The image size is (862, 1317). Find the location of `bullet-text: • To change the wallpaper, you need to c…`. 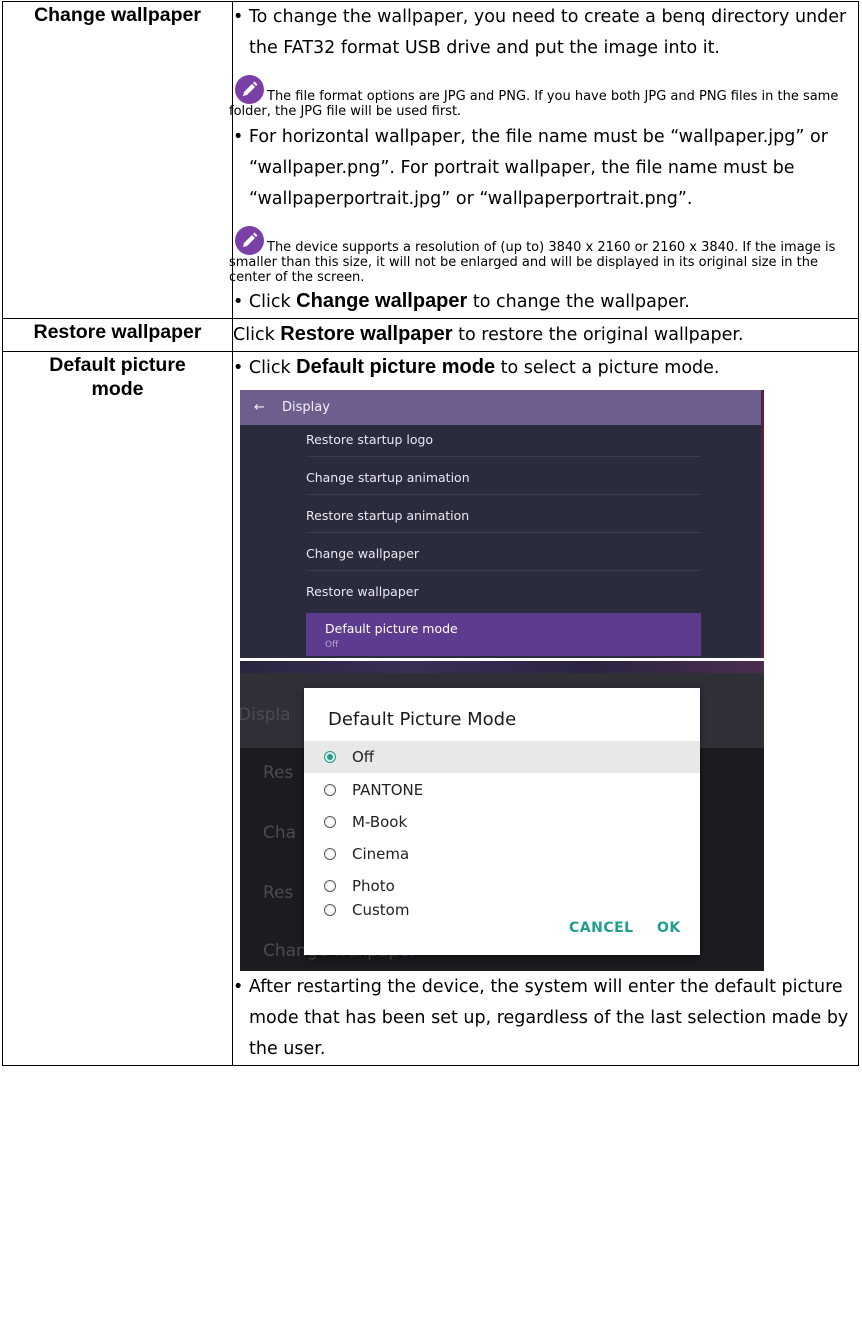

bullet-text: • To change the wallpaper, you need to c… is located at coordinates (540, 32).